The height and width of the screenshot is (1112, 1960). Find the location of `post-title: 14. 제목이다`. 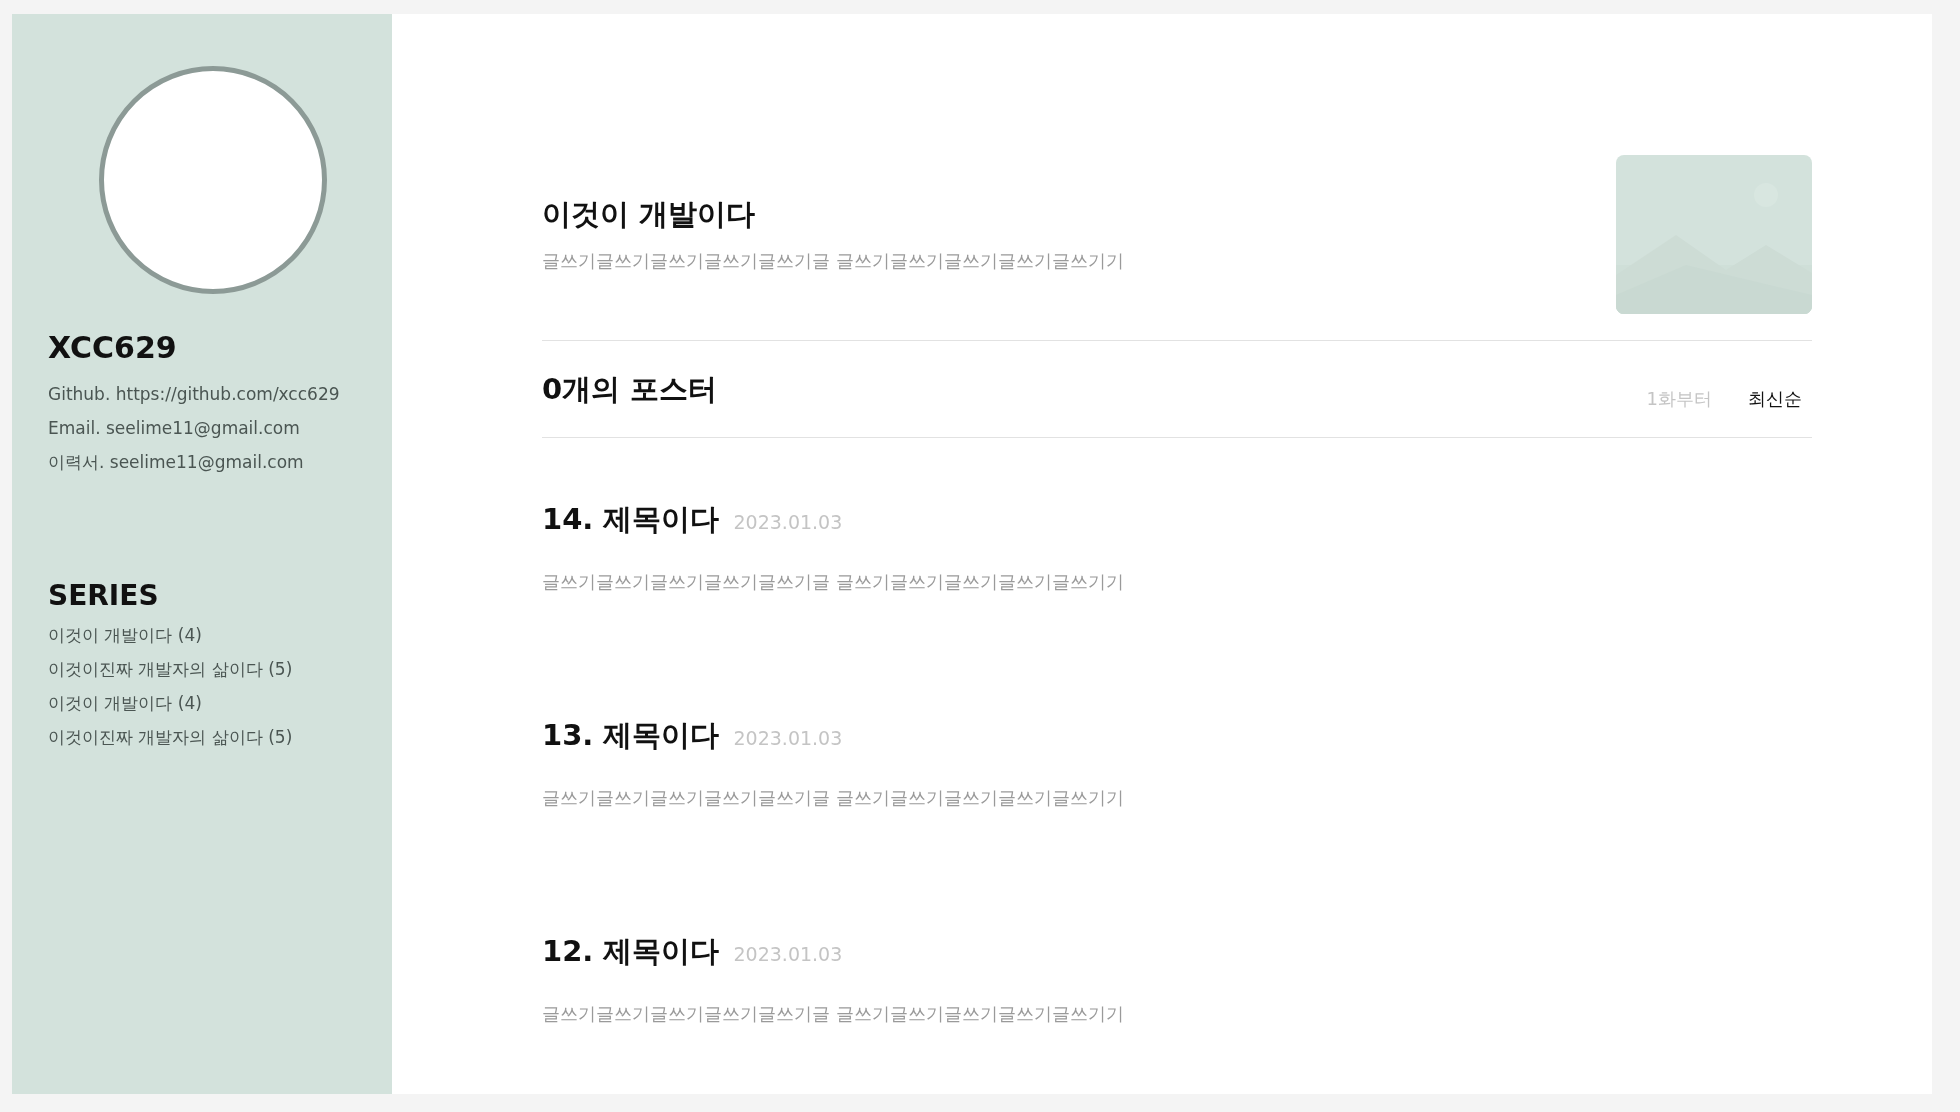

post-title: 14. 제목이다 is located at coordinates (631, 520).